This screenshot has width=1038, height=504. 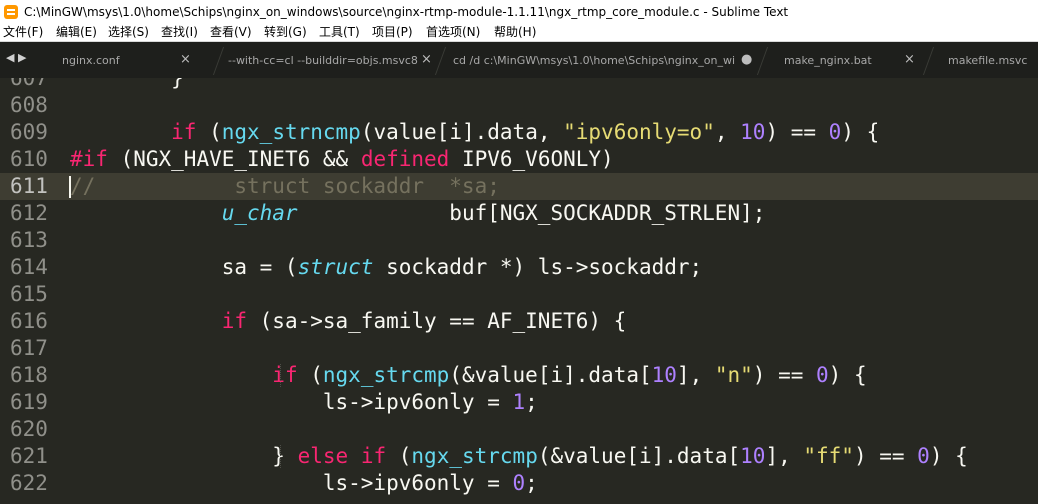 What do you see at coordinates (234, 159) in the screenshot?
I see `code-token: (NGX_HAVE_INET6 &&` at bounding box center [234, 159].